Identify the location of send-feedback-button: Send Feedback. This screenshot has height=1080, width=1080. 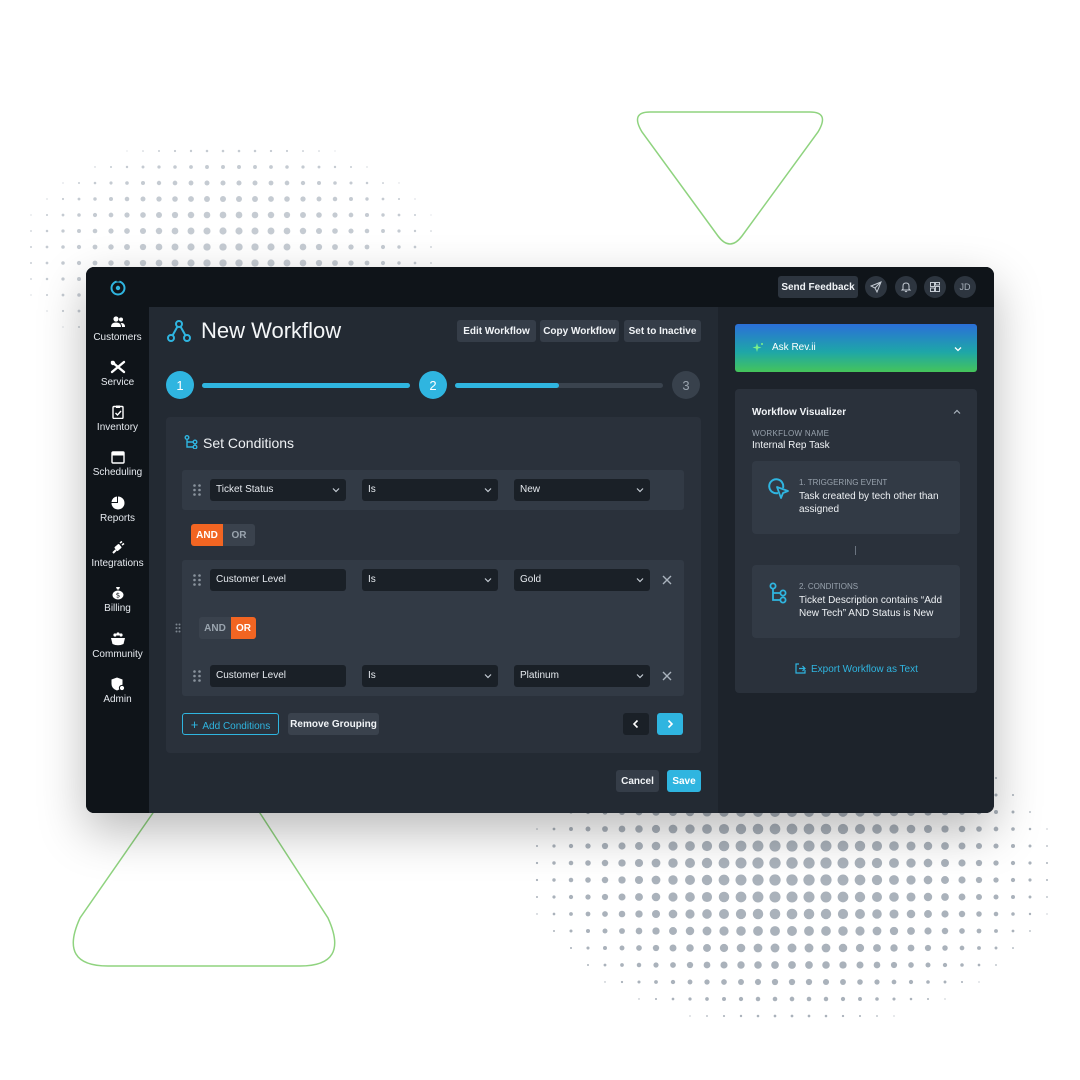
(818, 287).